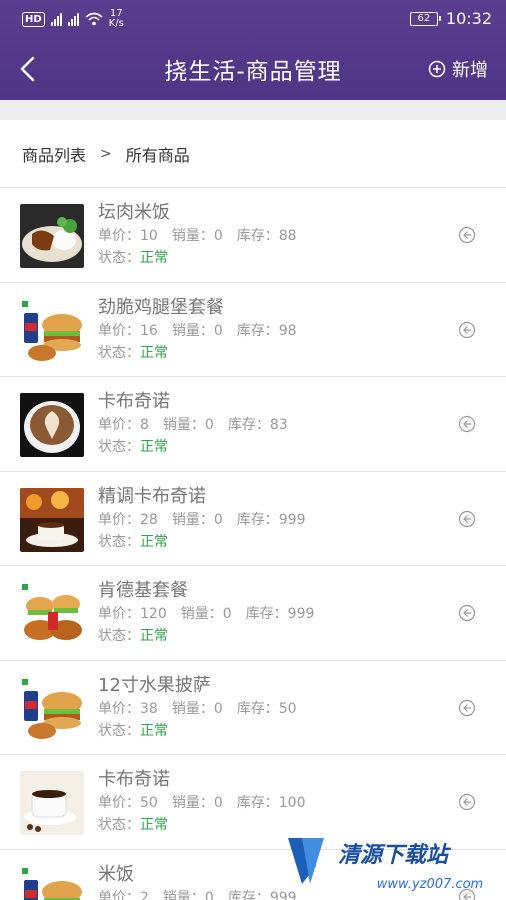 This screenshot has height=900, width=506. Describe the element at coordinates (278, 425) in the screenshot. I see `product-stock: 83` at that location.